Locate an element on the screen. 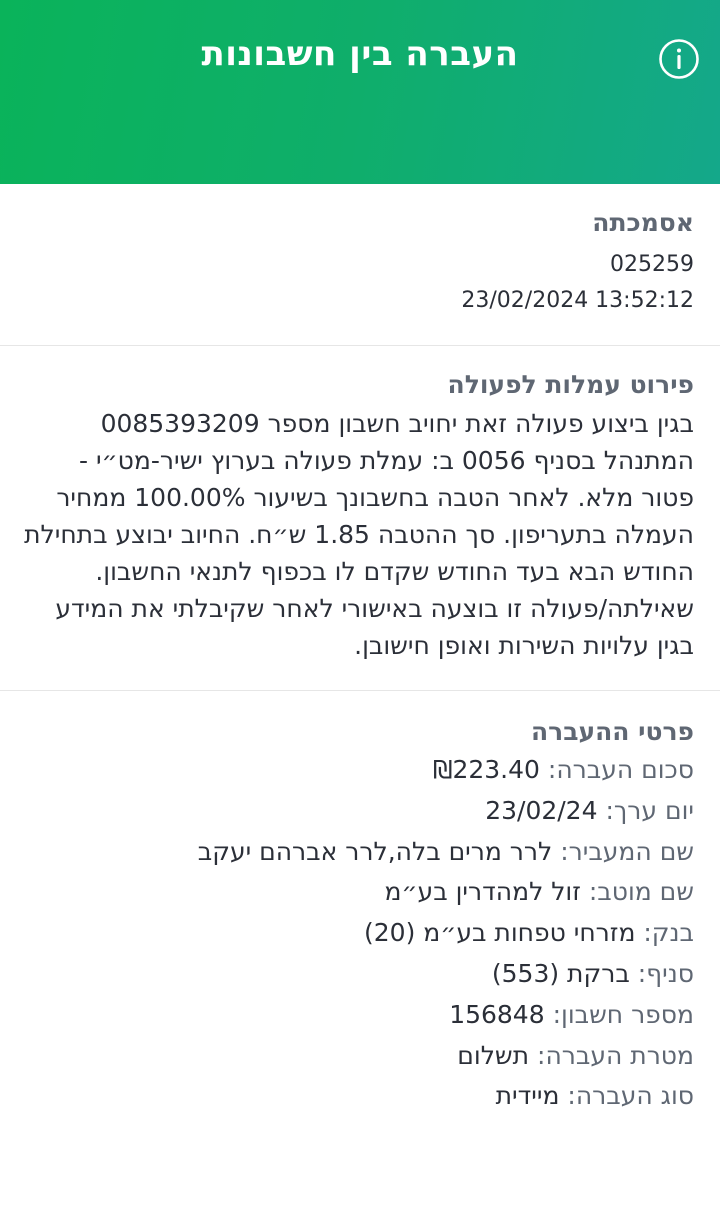  detail-label: מספר חשבון: is located at coordinates (623, 1014).